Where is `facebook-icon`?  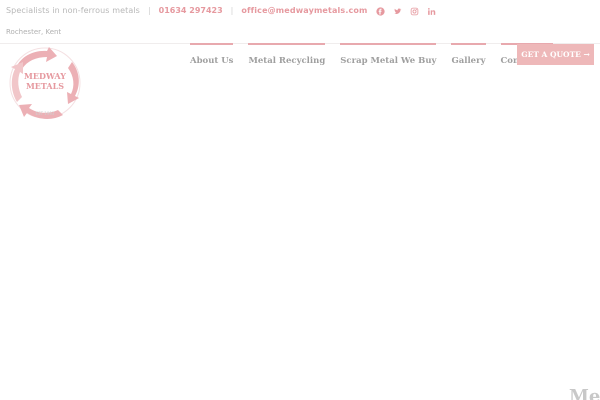 facebook-icon is located at coordinates (380, 11).